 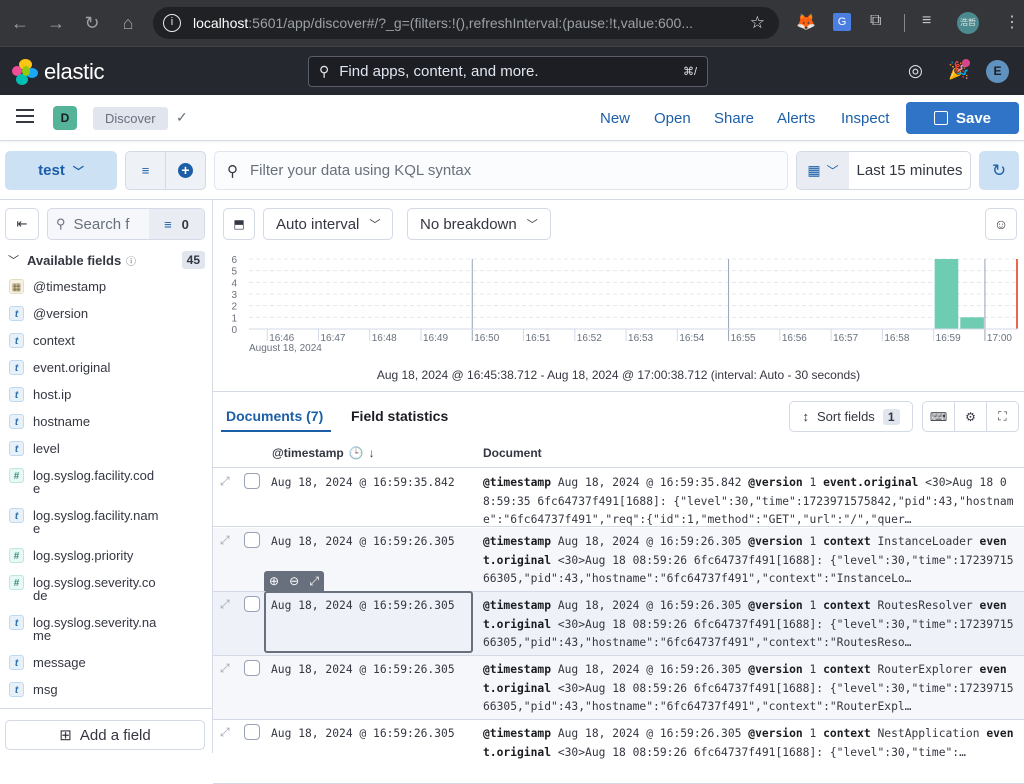 I want to click on notification-dot, so click(x=966, y=63).